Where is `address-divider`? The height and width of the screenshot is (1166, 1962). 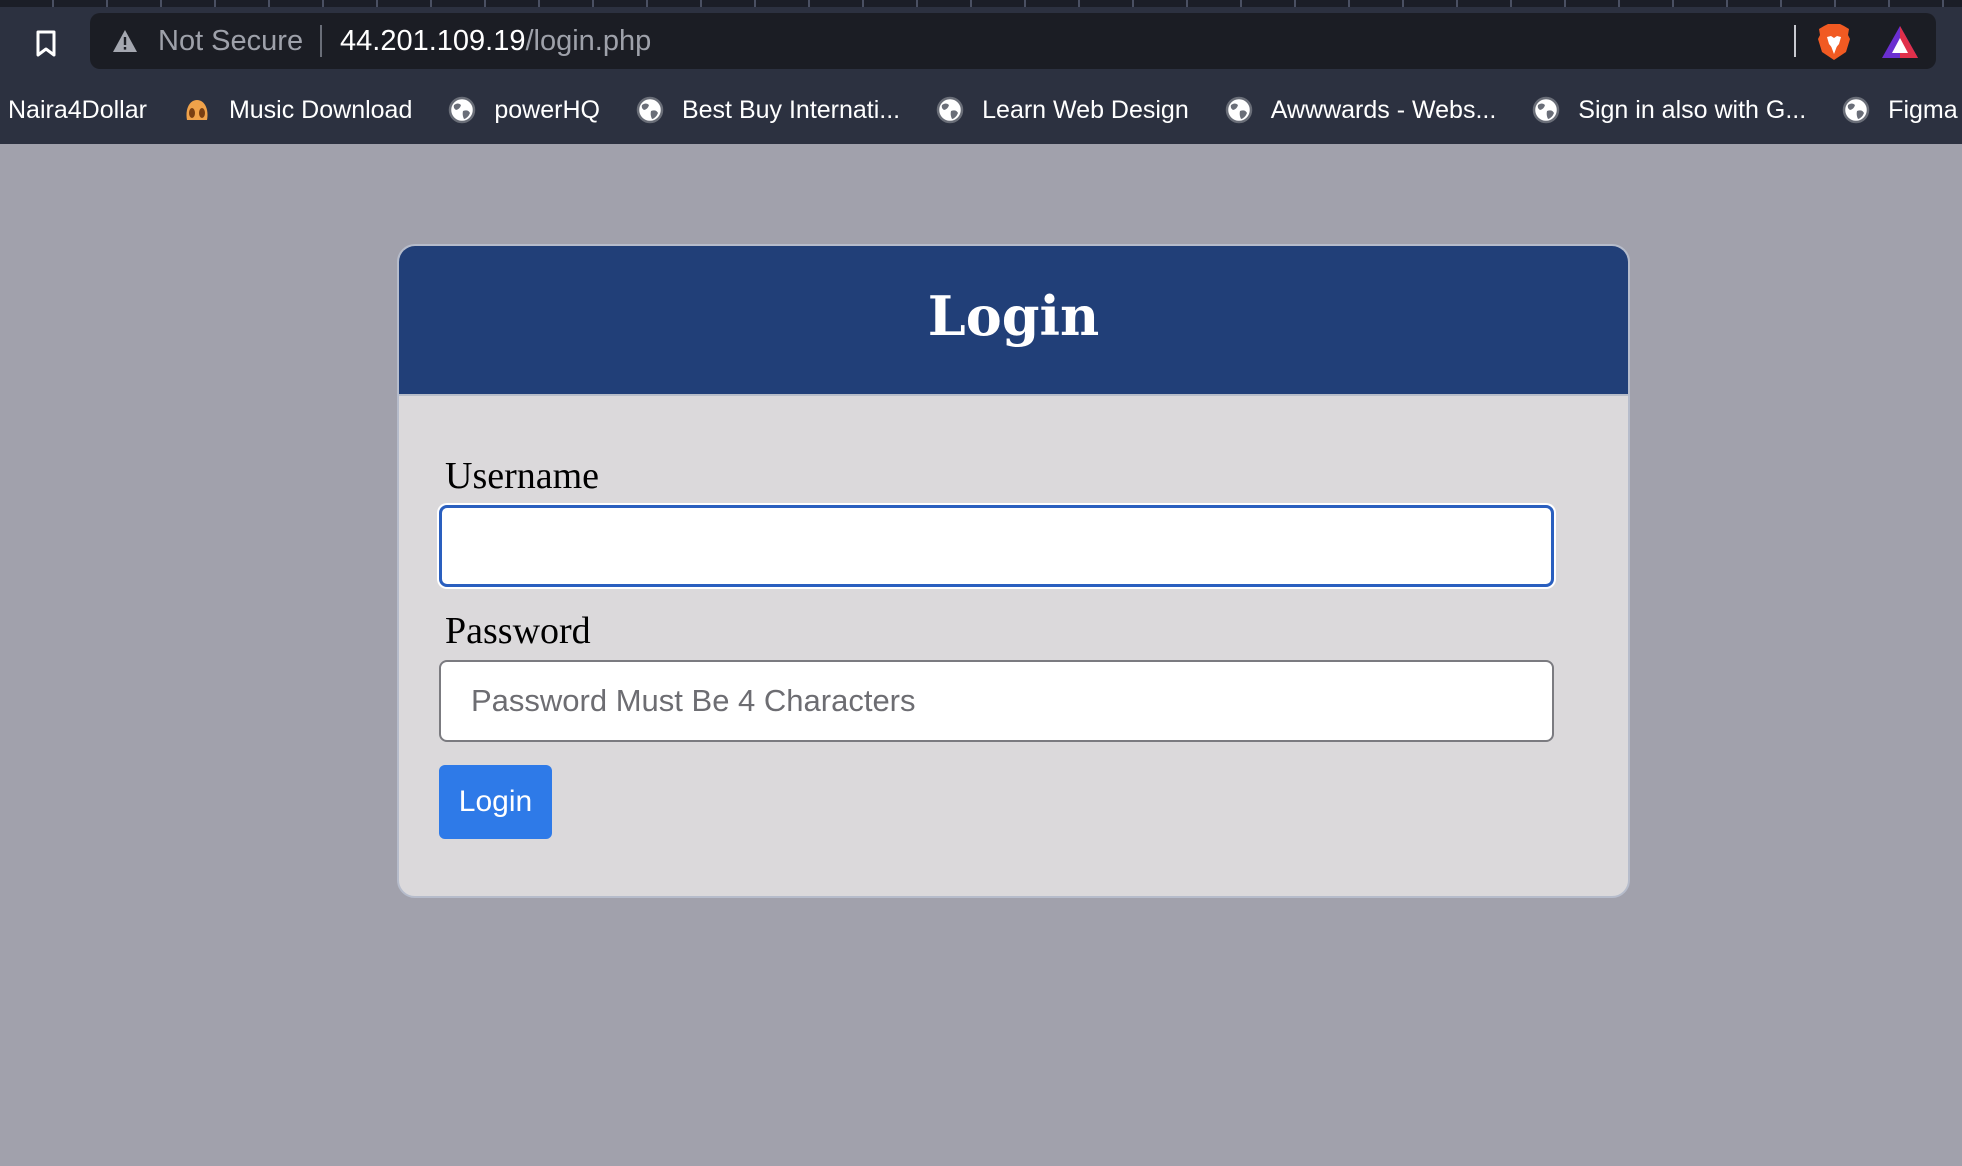
address-divider is located at coordinates (321, 41).